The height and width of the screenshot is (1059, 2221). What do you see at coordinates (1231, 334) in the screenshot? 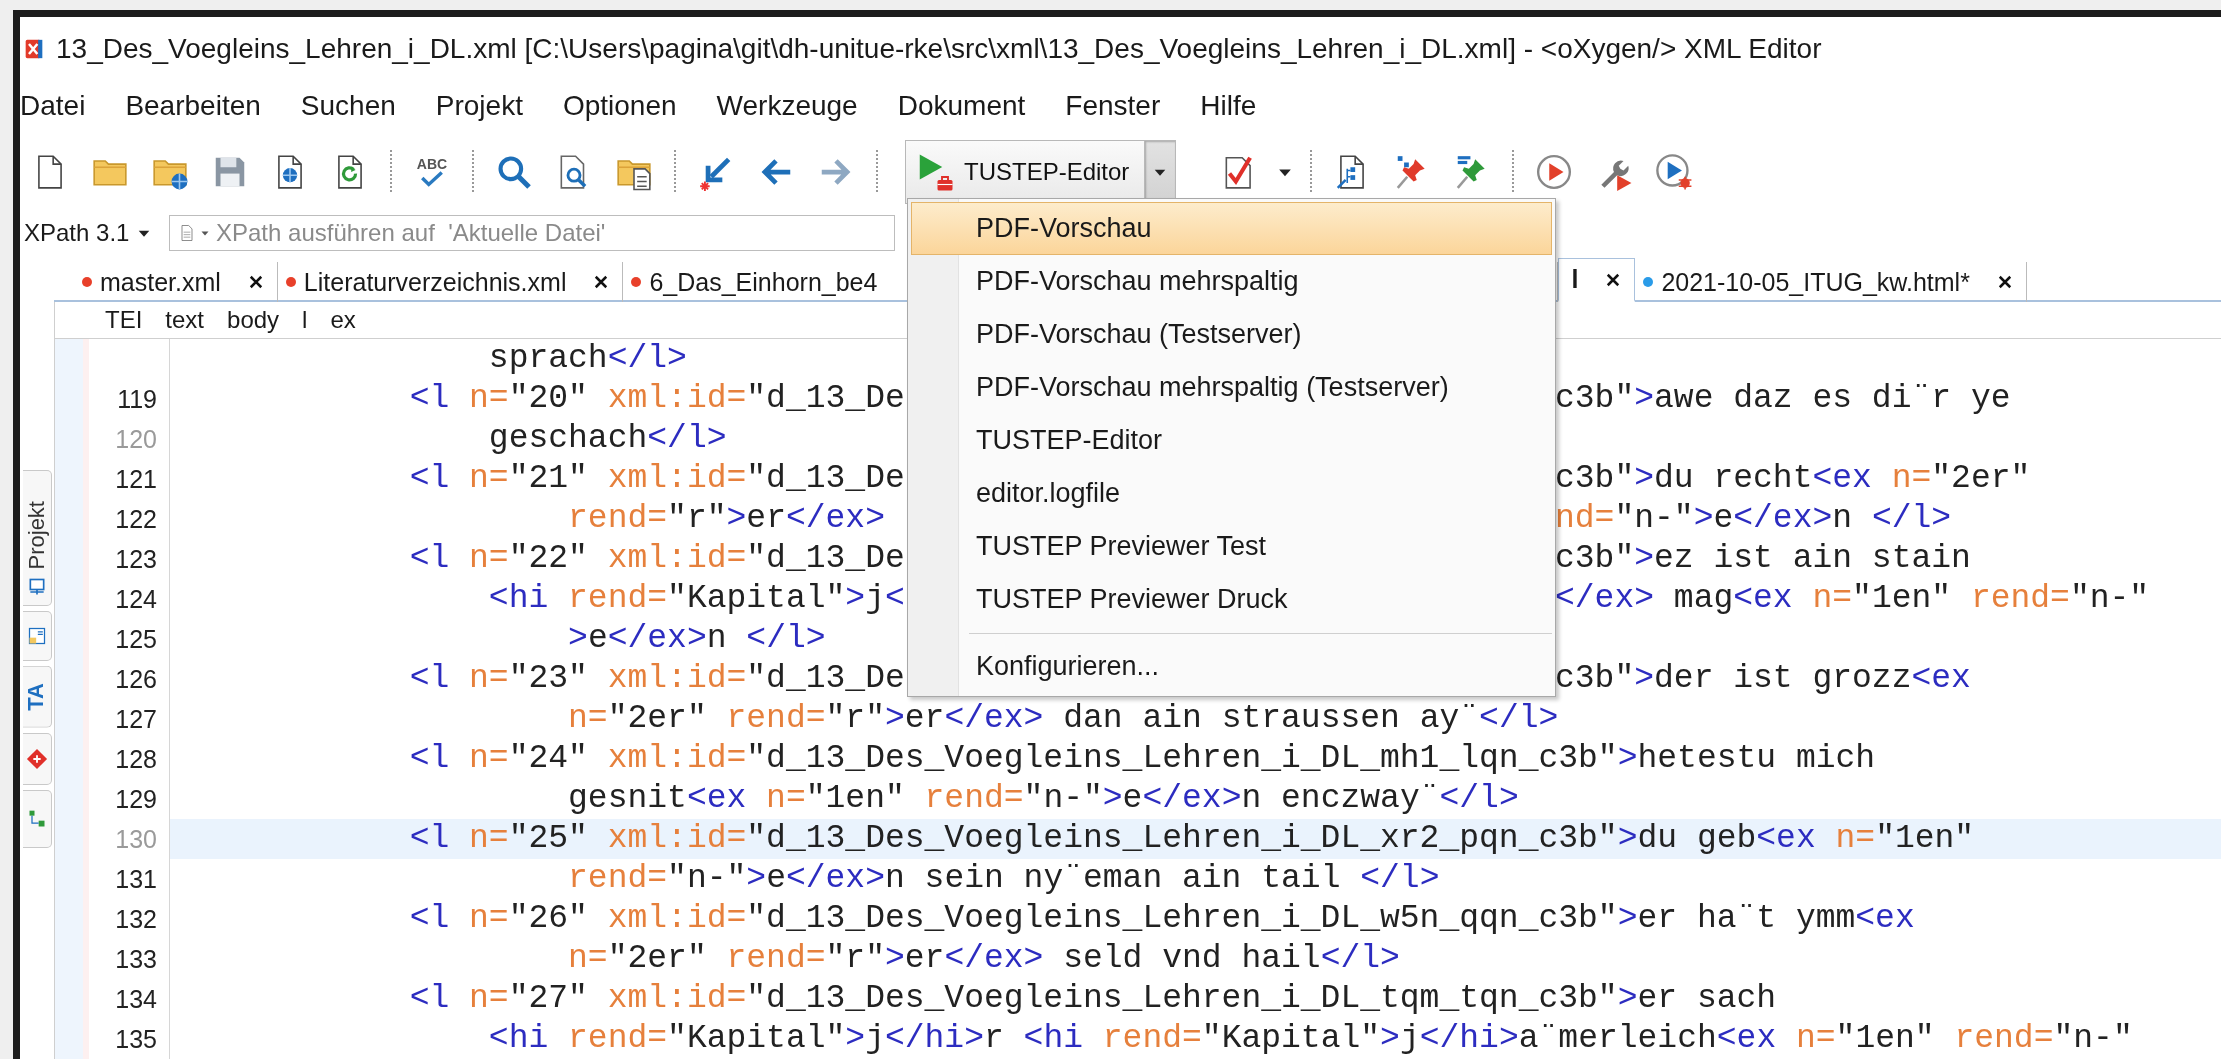
I see `menu-item: PDF-Vorschau (Testserver)` at bounding box center [1231, 334].